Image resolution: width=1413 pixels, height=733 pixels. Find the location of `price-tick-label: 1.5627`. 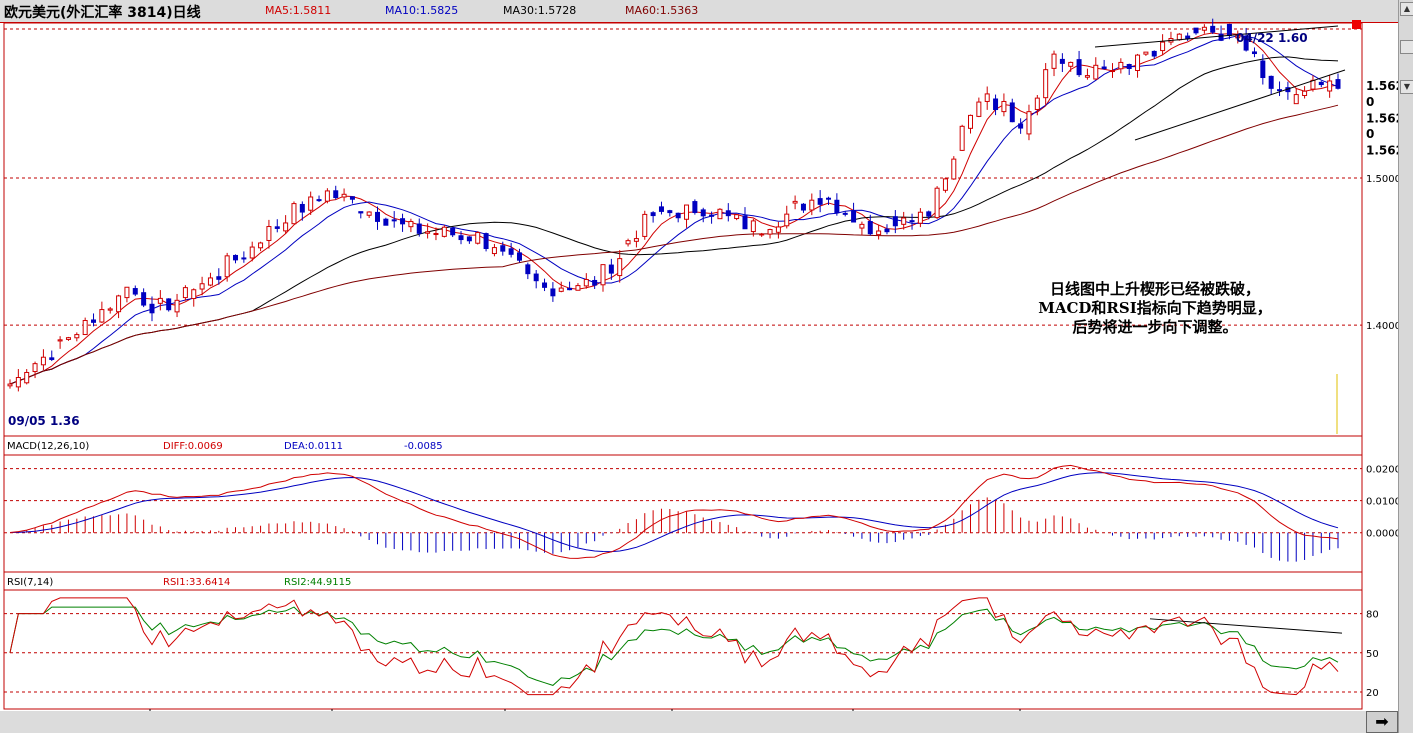

price-tick-label: 1.5627 is located at coordinates (1382, 86).